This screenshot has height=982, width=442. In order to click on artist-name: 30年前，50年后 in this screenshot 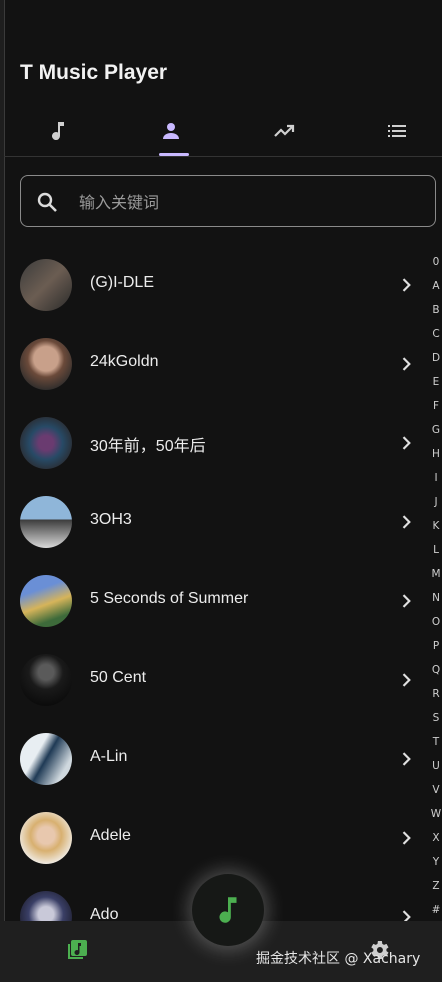, I will do `click(148, 446)`.